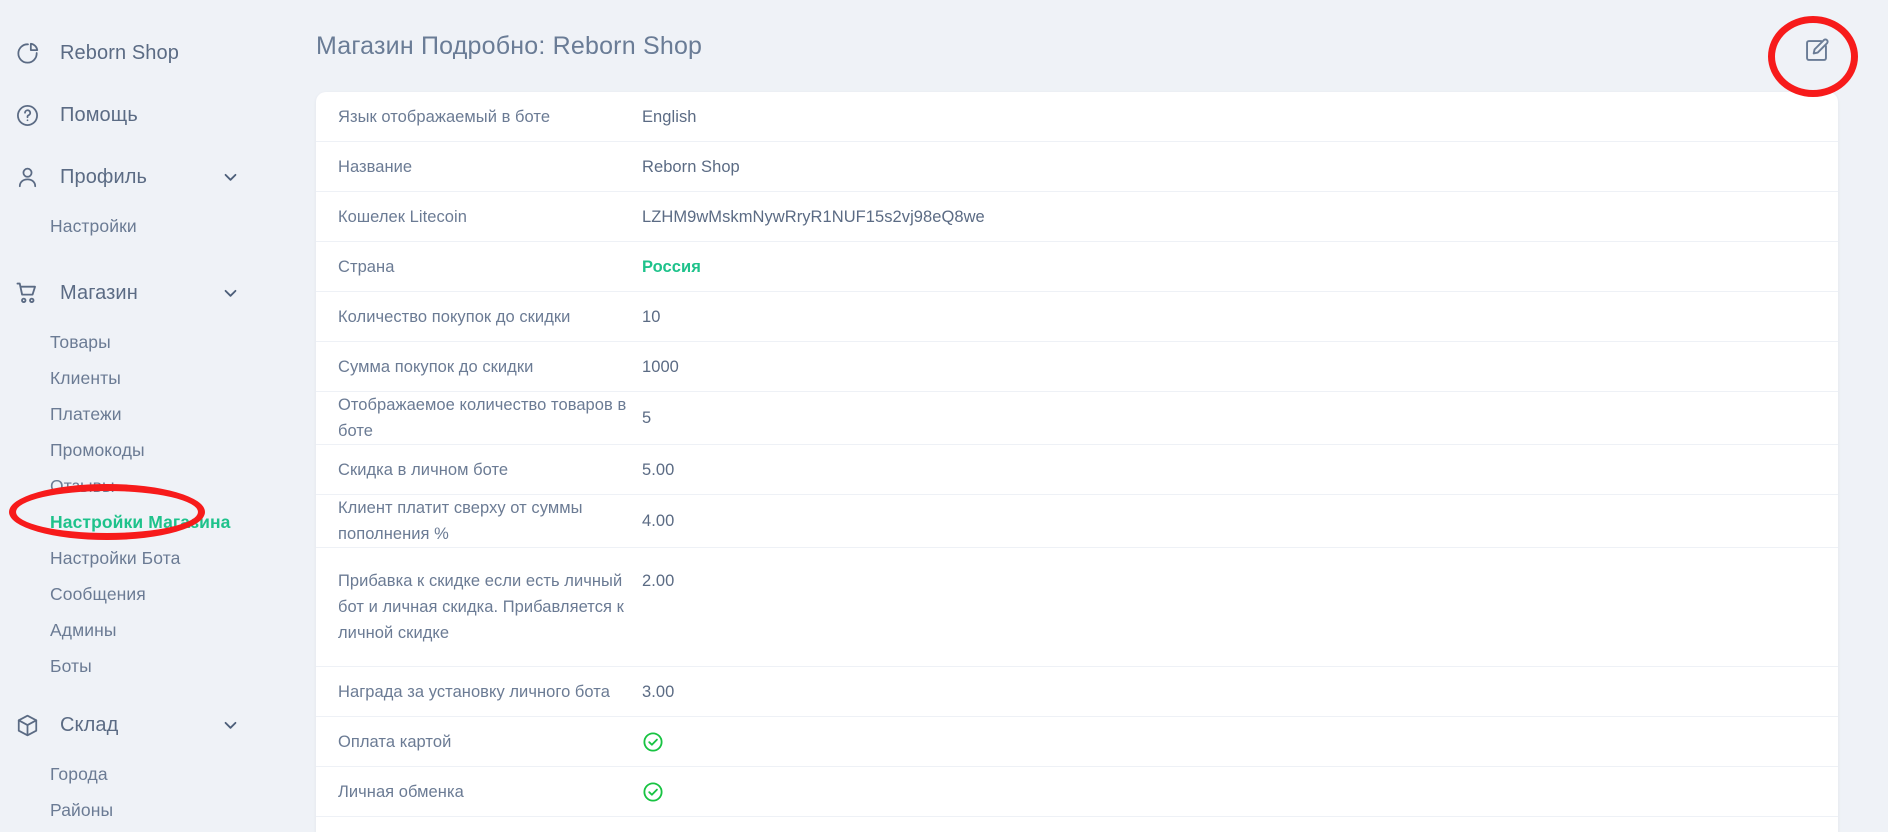  What do you see at coordinates (97, 449) in the screenshot?
I see `sidebar-sublabel: Промокоды` at bounding box center [97, 449].